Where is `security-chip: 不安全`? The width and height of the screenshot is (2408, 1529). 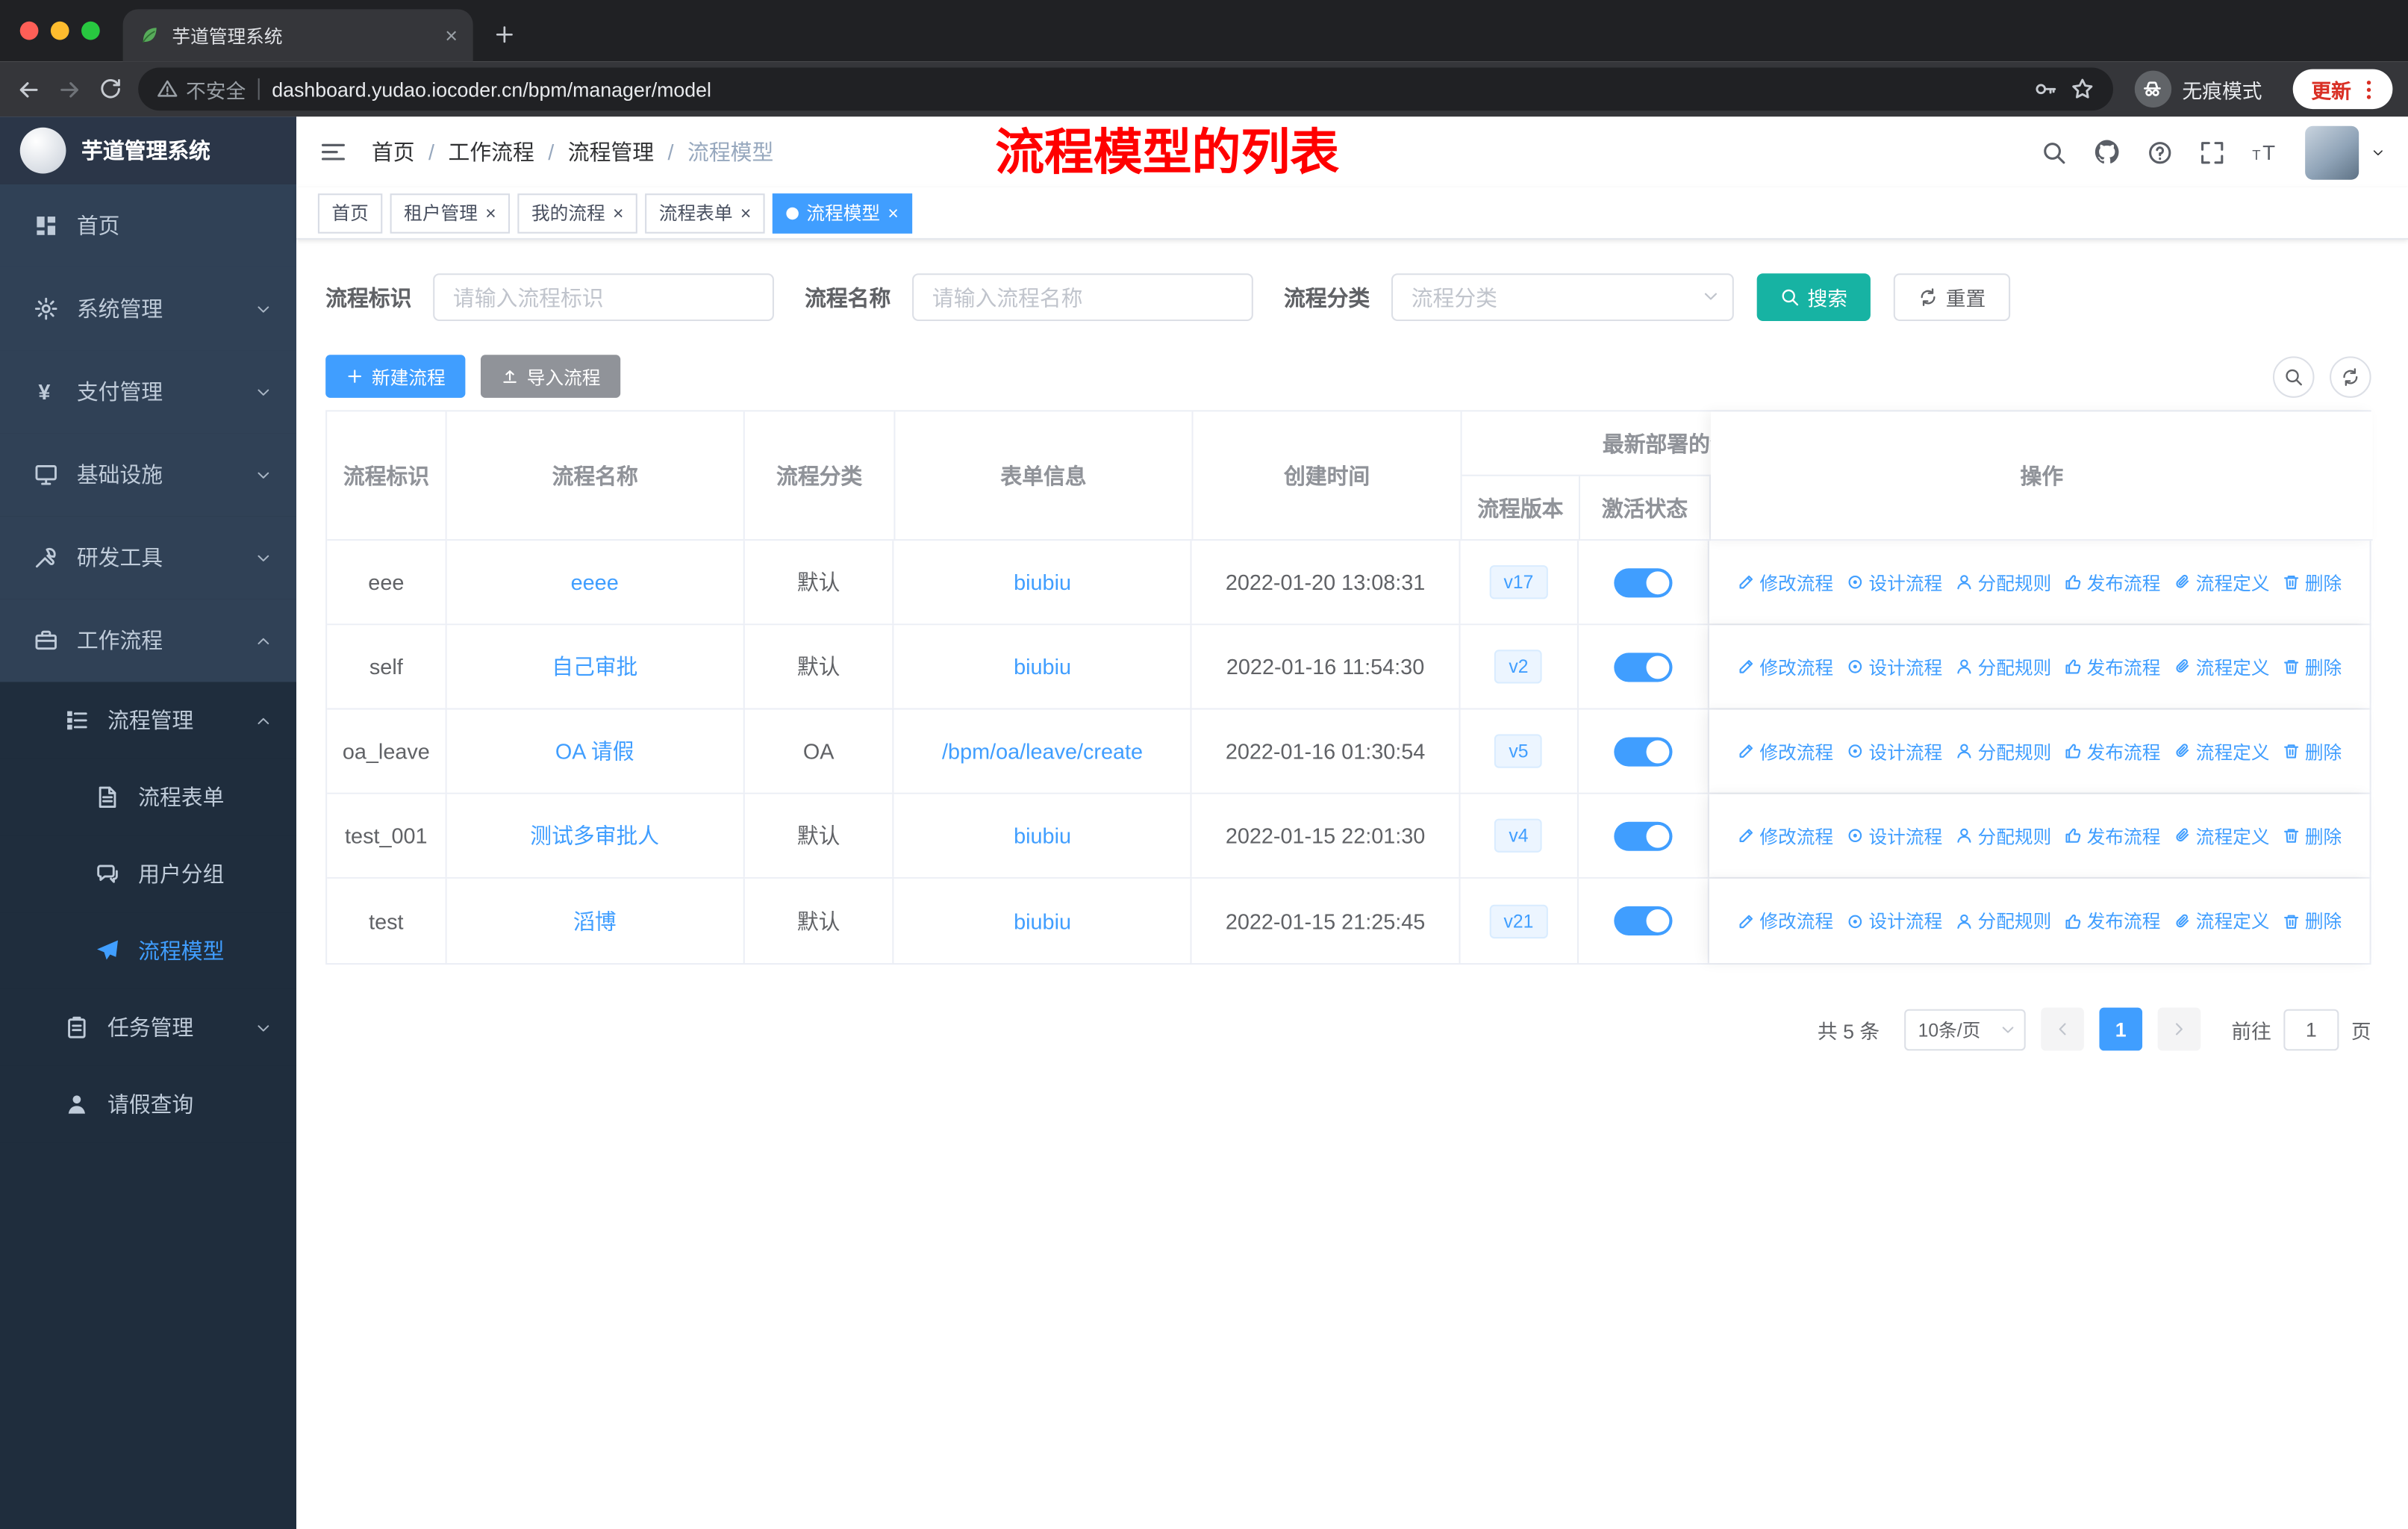 security-chip: 不安全 is located at coordinates (201, 89).